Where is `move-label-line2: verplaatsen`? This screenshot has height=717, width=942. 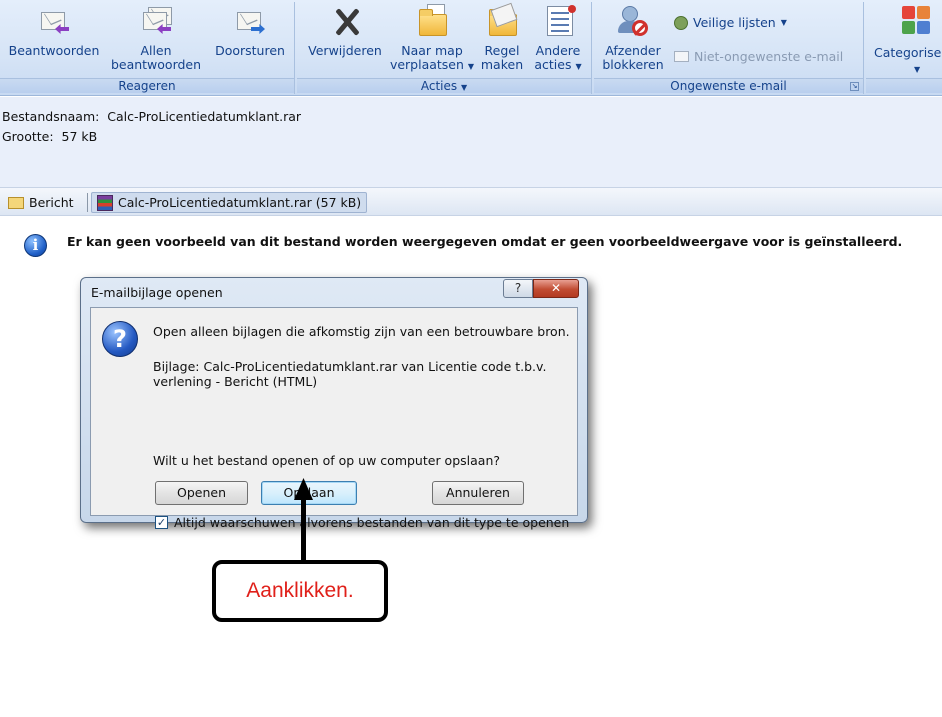
move-label-line2: verplaatsen is located at coordinates (426, 64).